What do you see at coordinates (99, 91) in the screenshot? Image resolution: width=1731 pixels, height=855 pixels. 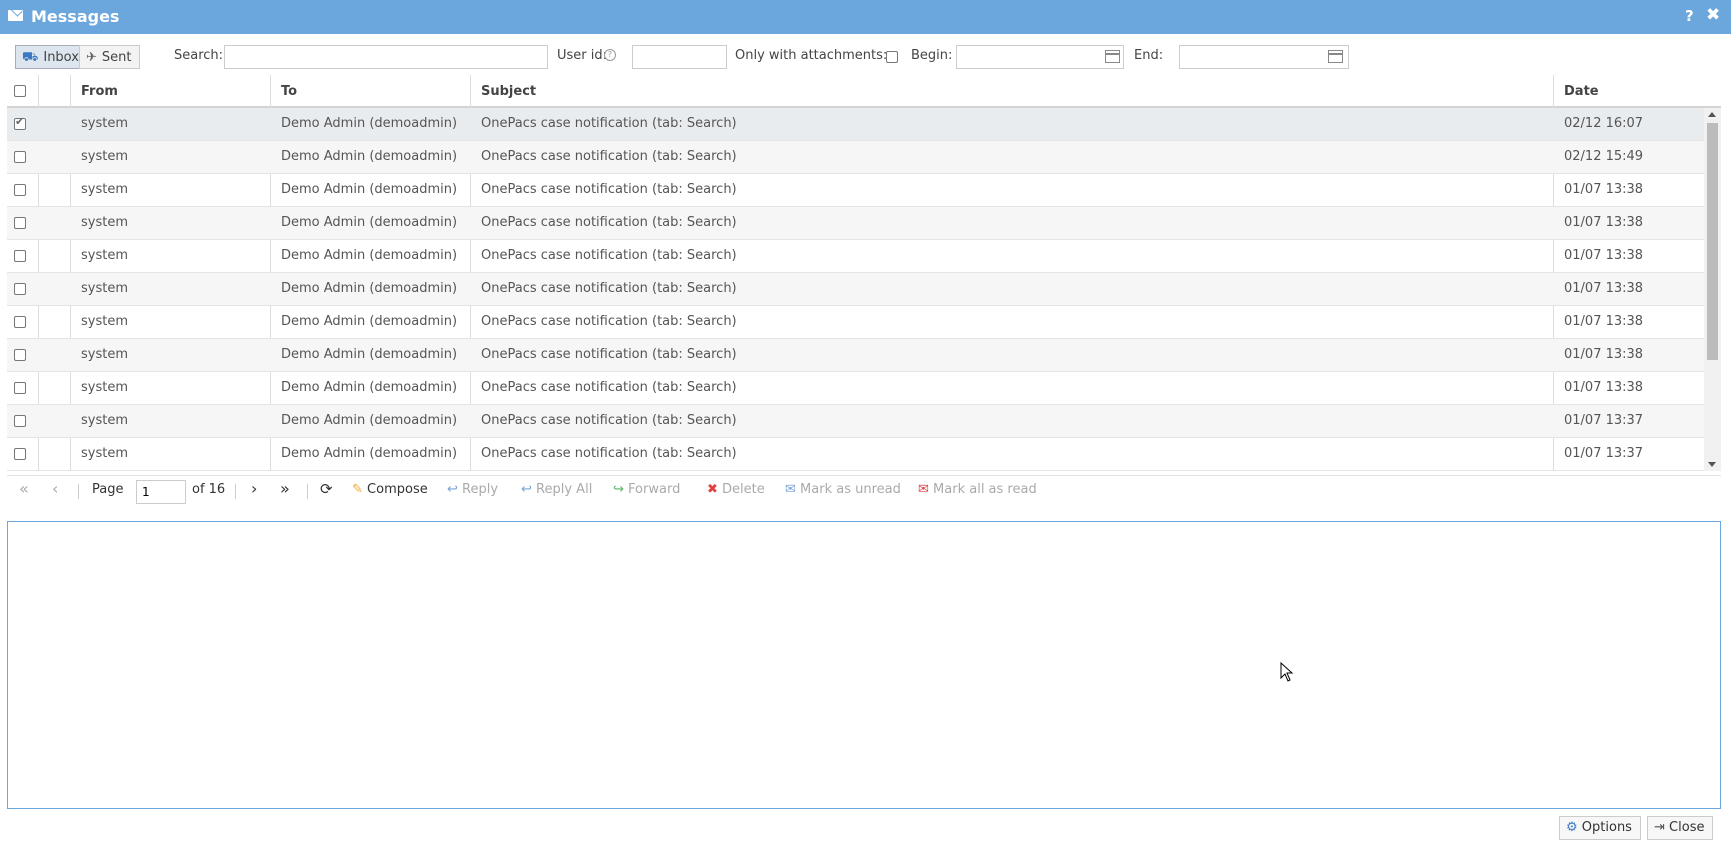 I see `column-header-from: From` at bounding box center [99, 91].